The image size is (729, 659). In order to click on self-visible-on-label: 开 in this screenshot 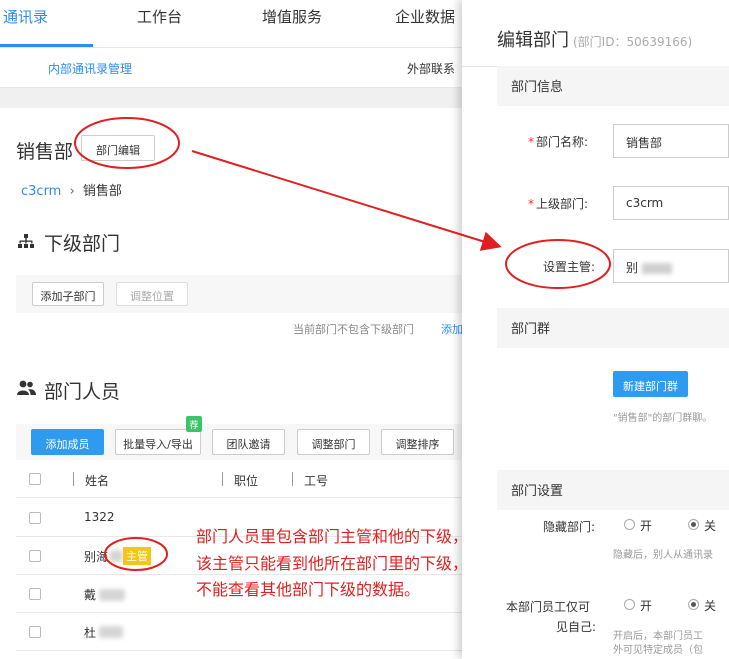, I will do `click(646, 606)`.